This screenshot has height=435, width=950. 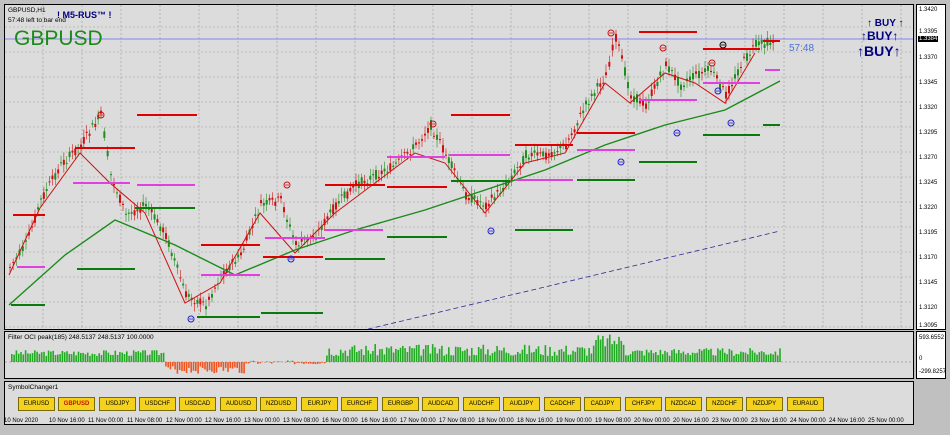 What do you see at coordinates (319, 404) in the screenshot?
I see `symbol-button-eurjpy: EURJPY` at bounding box center [319, 404].